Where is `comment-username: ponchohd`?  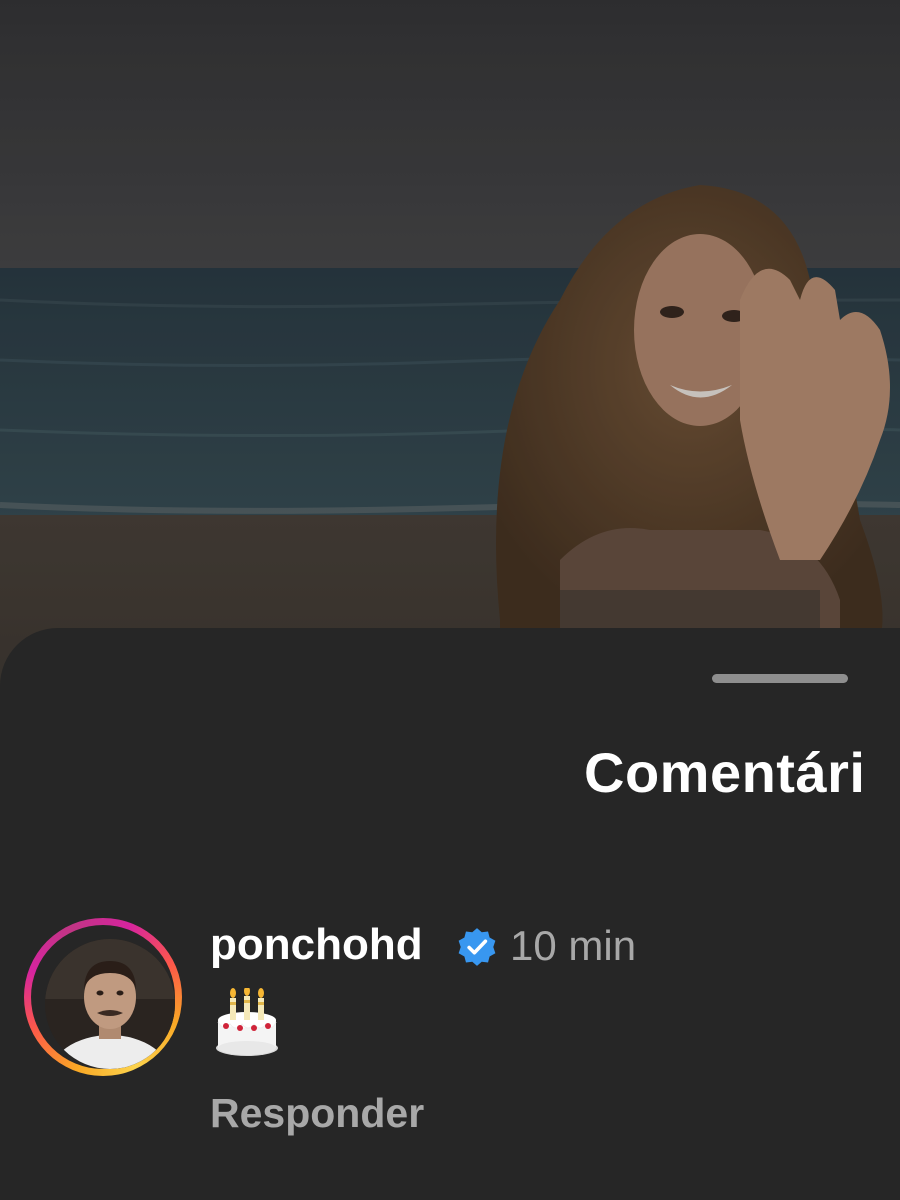 comment-username: ponchohd is located at coordinates (316, 945).